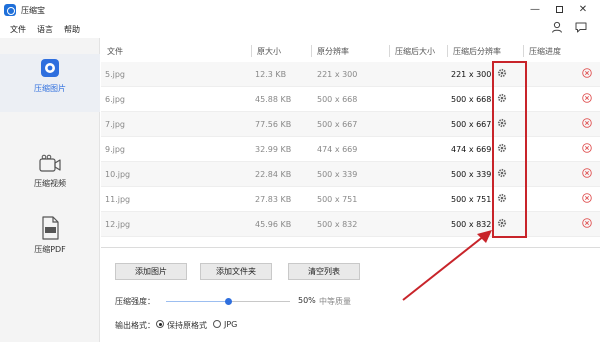 The image size is (600, 342). Describe the element at coordinates (335, 301) in the screenshot. I see `compression-quality-label: 中等质量` at that location.